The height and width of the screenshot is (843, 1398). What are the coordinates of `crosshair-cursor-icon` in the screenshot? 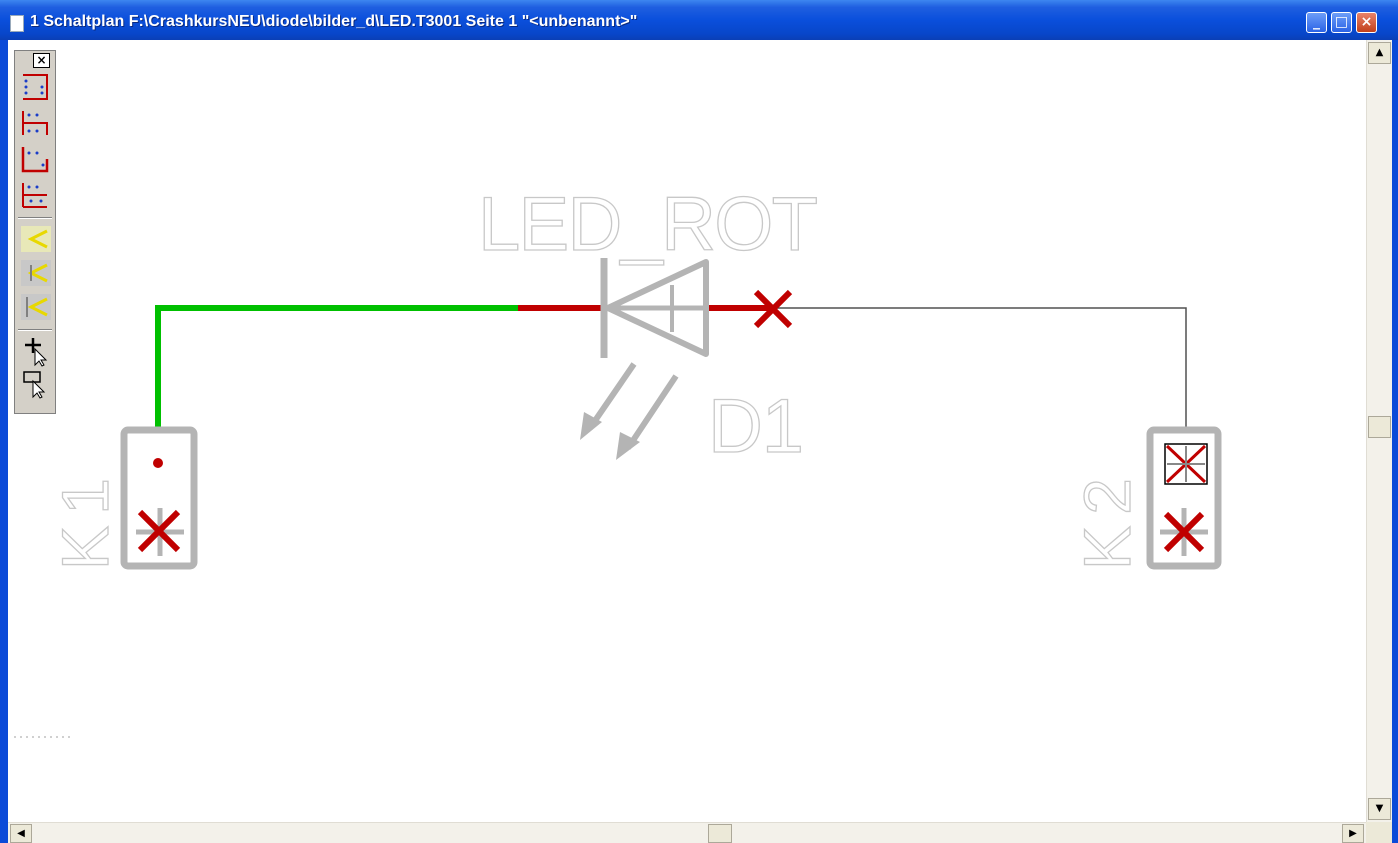 It's located at (36, 352).